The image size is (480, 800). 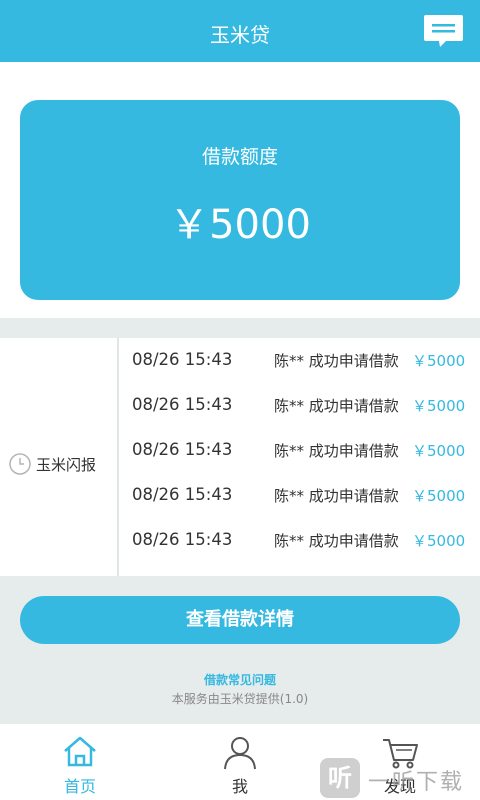 What do you see at coordinates (240, 679) in the screenshot?
I see `faq-link: 借款常见问题` at bounding box center [240, 679].